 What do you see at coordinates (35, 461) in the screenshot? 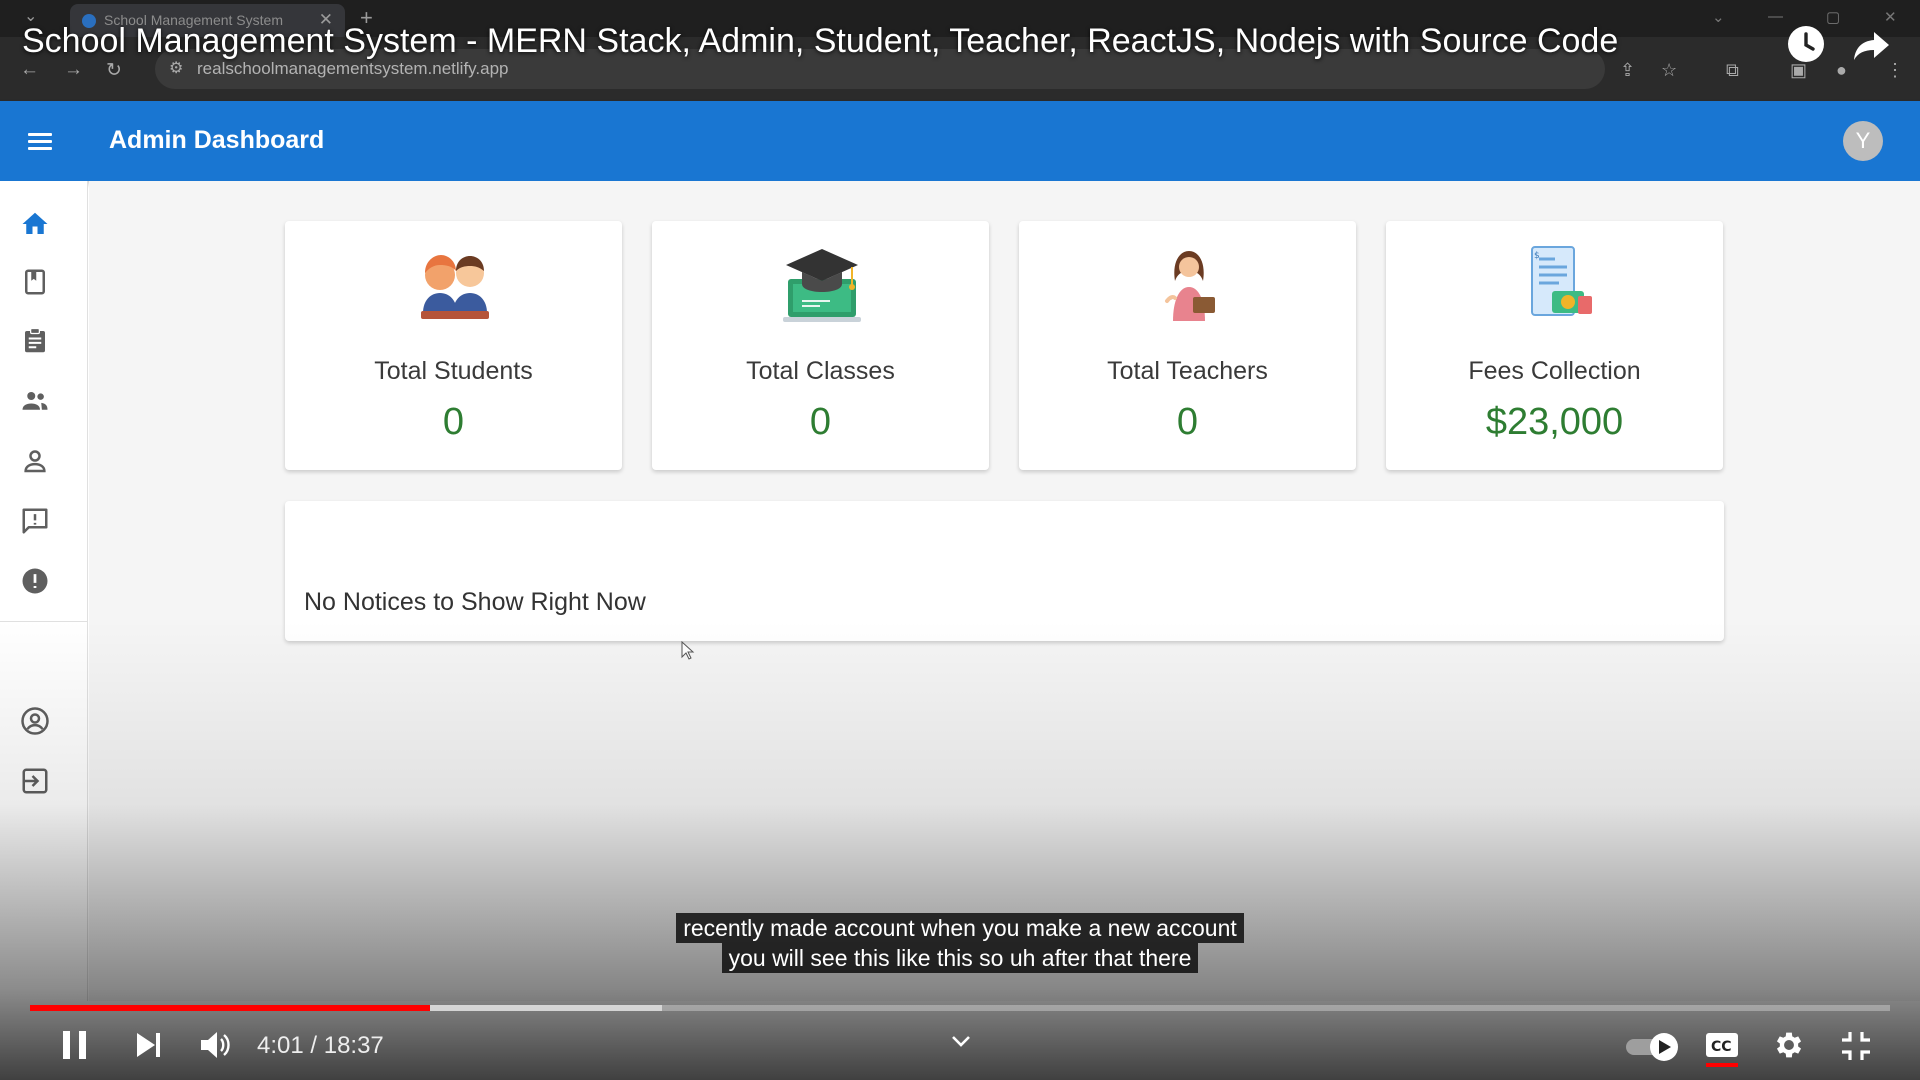
I see `sidebar-item-students` at bounding box center [35, 461].